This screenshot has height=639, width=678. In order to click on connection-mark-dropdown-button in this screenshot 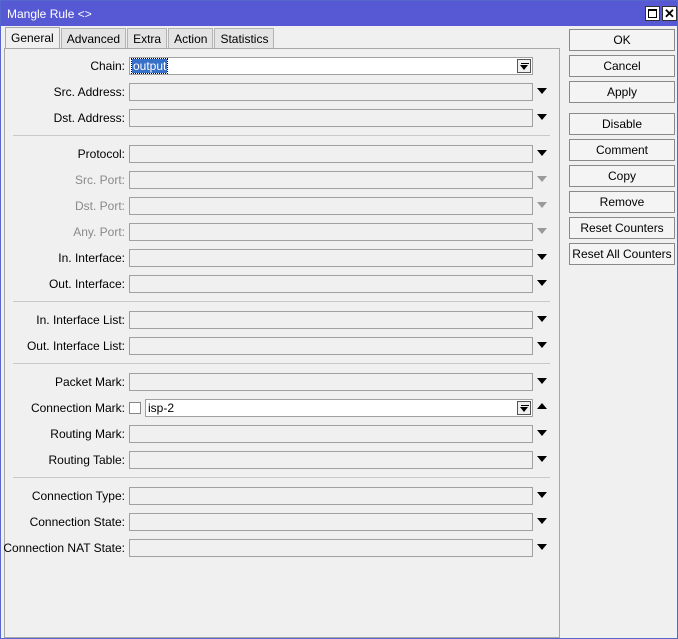, I will do `click(524, 408)`.